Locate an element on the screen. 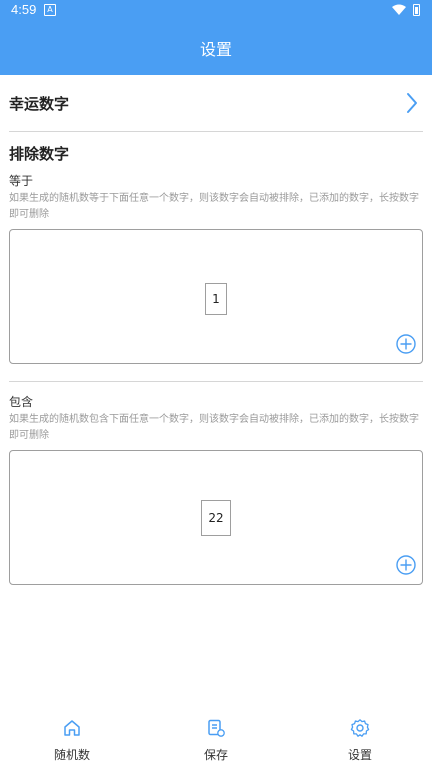 This screenshot has height=768, width=432. tab-label: 保存 is located at coordinates (215, 755).